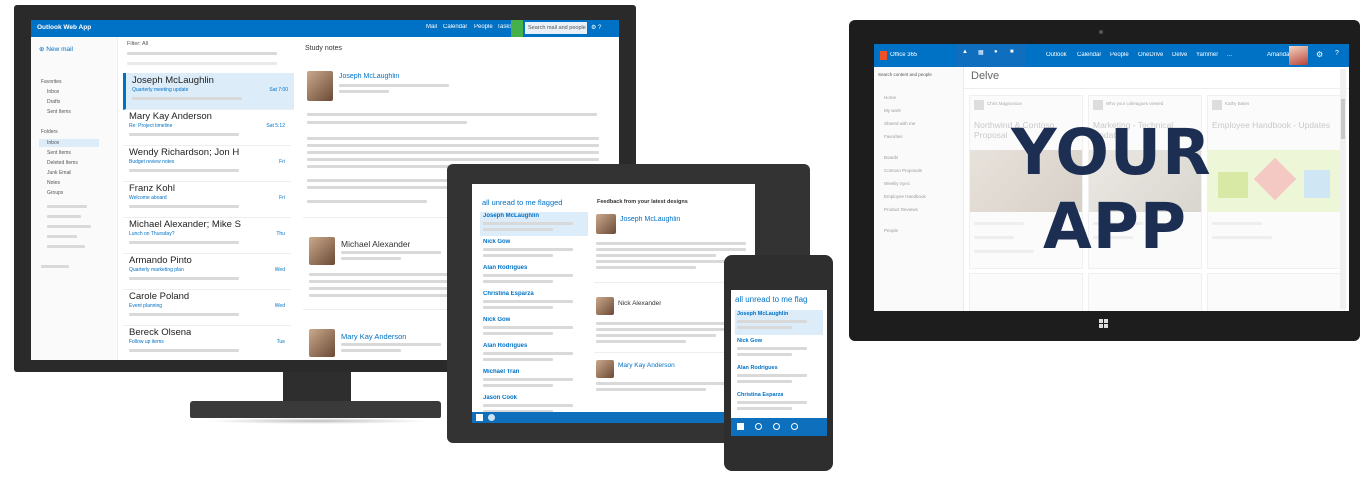 This screenshot has width=1360, height=477. What do you see at coordinates (1207, 55) in the screenshot?
I see `nav-yammer: Yammer` at bounding box center [1207, 55].